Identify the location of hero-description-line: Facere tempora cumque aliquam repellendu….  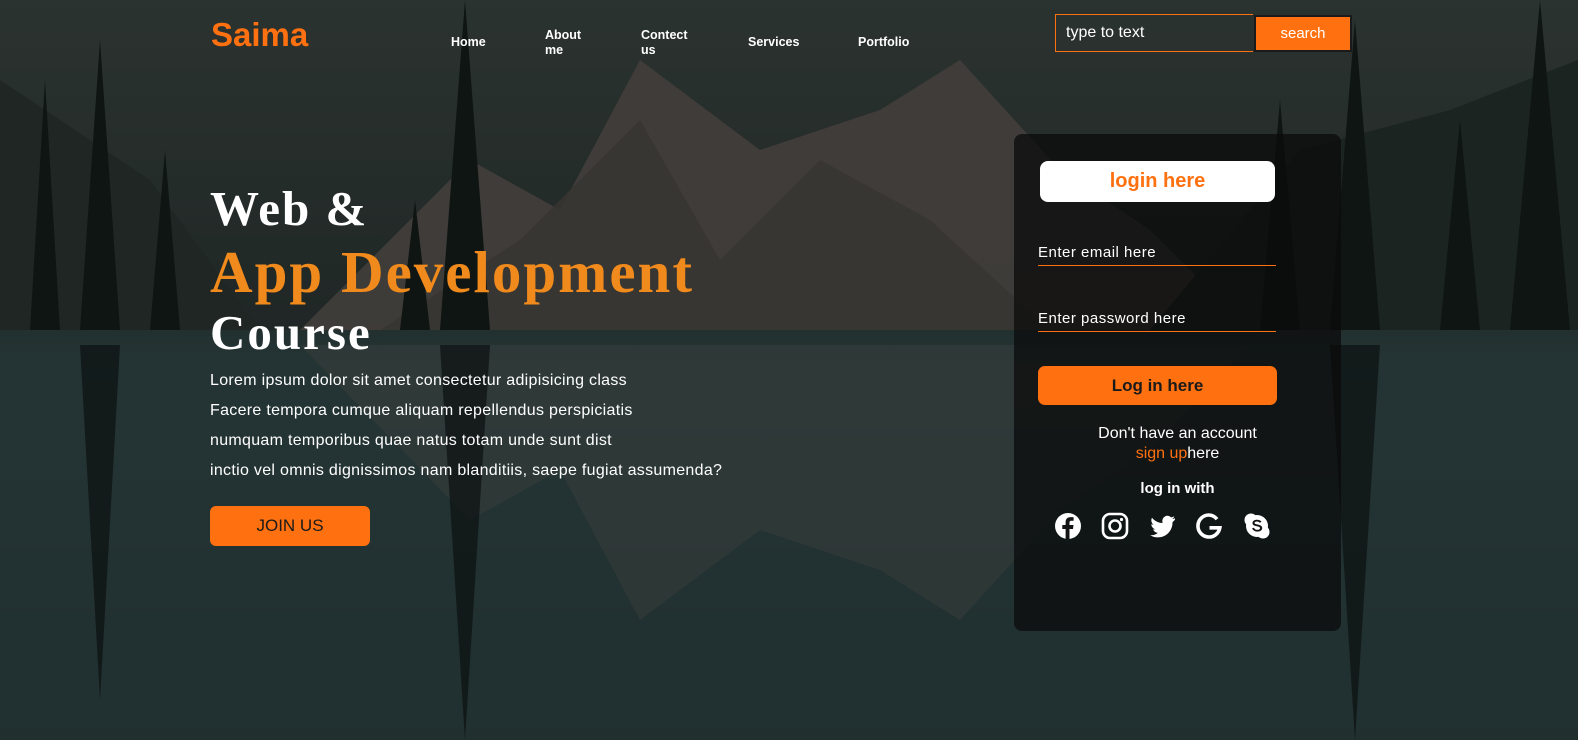
(421, 410).